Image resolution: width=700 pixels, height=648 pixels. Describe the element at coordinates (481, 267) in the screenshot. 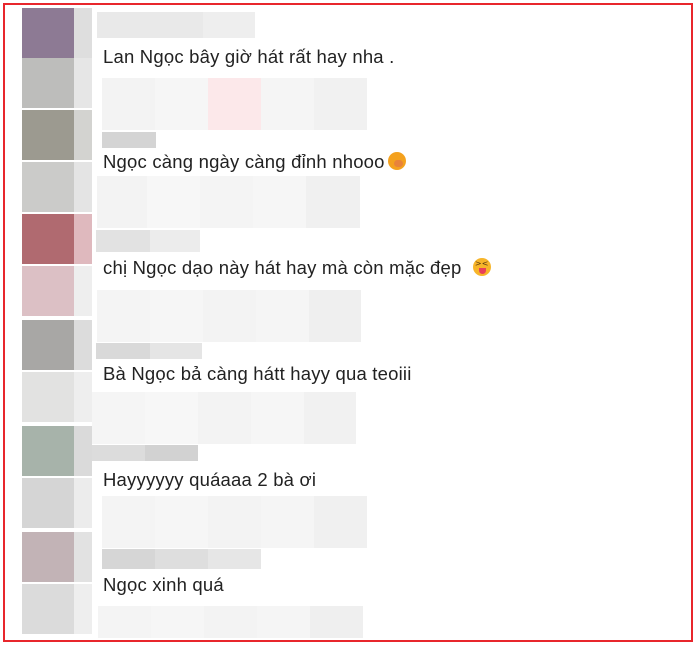

I see `squinting-tongue-emoji-icon` at that location.